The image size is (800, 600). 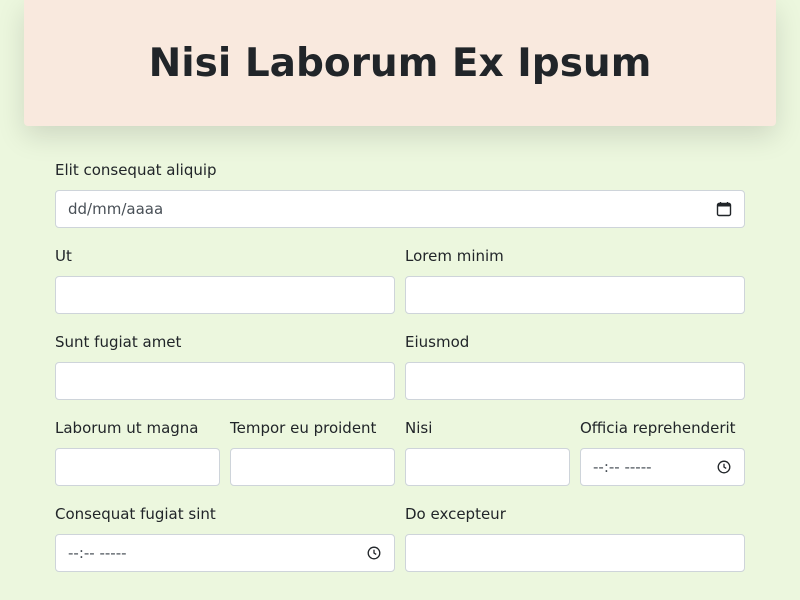 I want to click on sunt-fugiat-amet-label: Sunt fugiat amet, so click(x=118, y=342).